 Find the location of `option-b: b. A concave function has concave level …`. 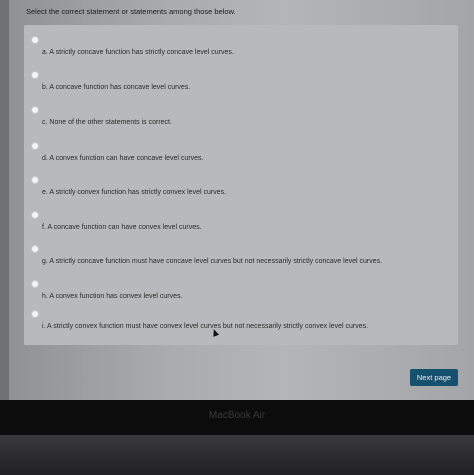

option-b: b. A concave function has concave level … is located at coordinates (241, 83).